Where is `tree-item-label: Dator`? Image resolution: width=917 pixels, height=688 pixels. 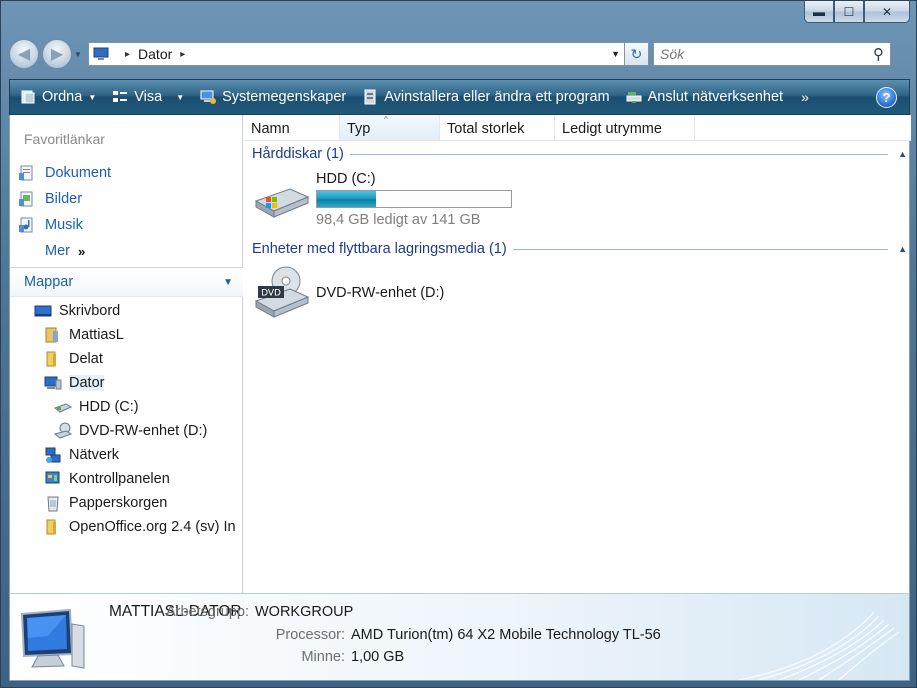
tree-item-label: Dator is located at coordinates (87, 383).